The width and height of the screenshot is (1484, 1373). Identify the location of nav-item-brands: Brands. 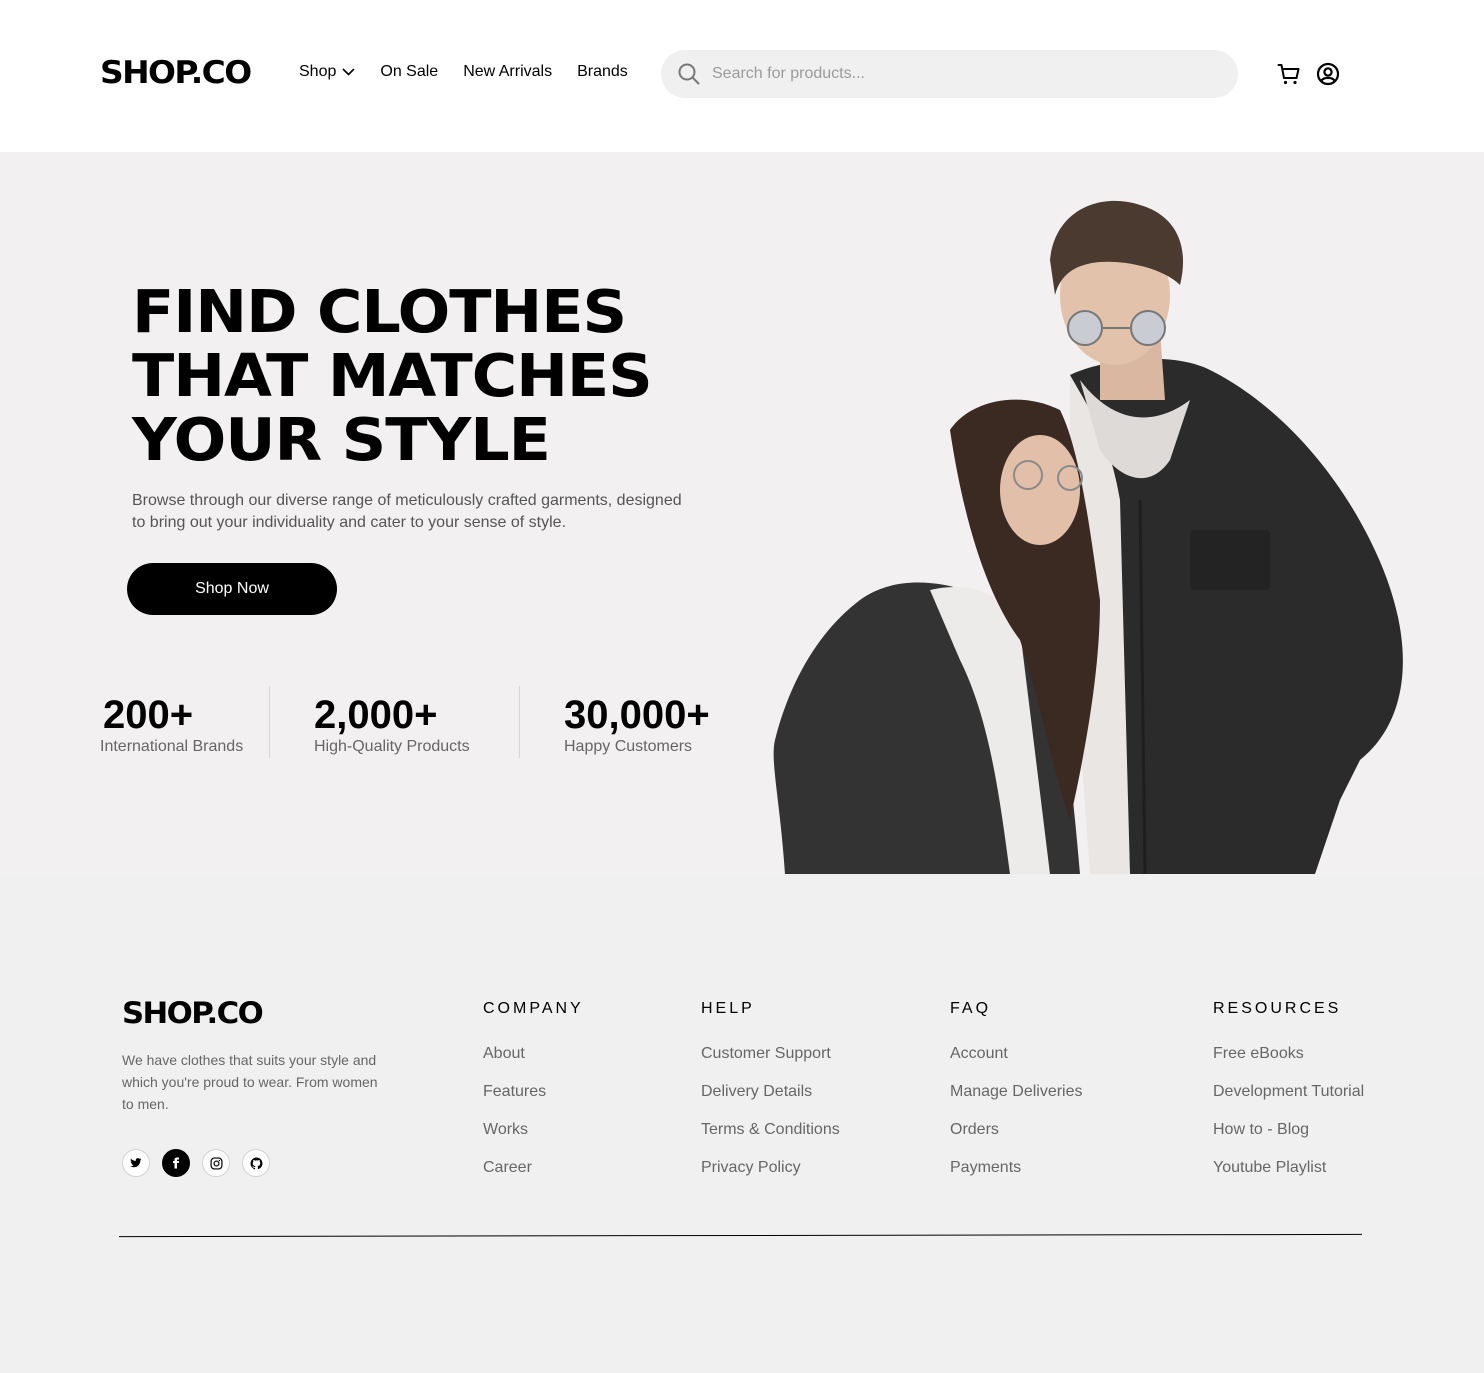
(602, 72).